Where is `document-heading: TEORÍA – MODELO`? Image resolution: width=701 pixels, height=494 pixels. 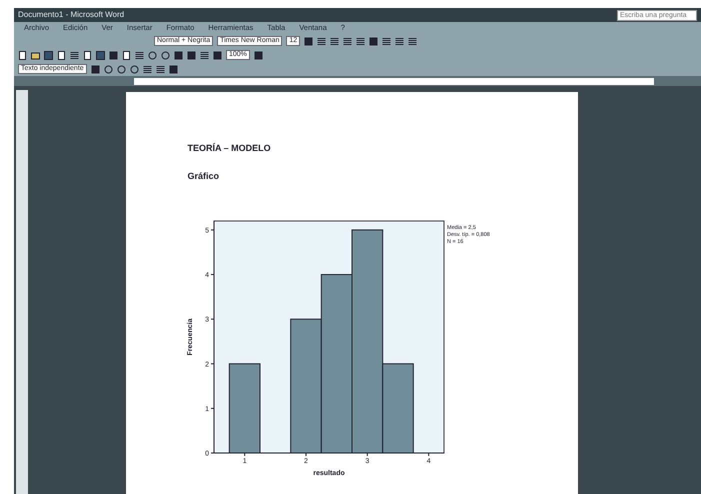
document-heading: TEORÍA – MODELO is located at coordinates (230, 148).